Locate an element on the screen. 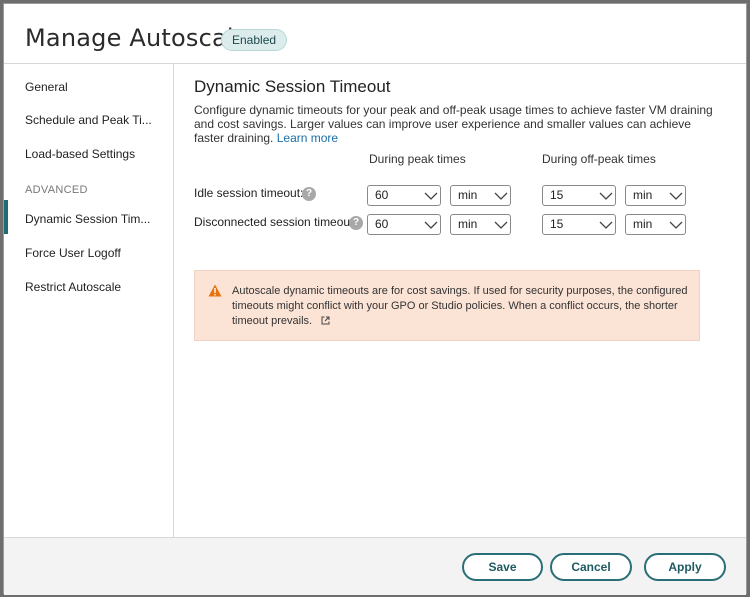  disconnected-peak-unit-select: min is located at coordinates (480, 224).